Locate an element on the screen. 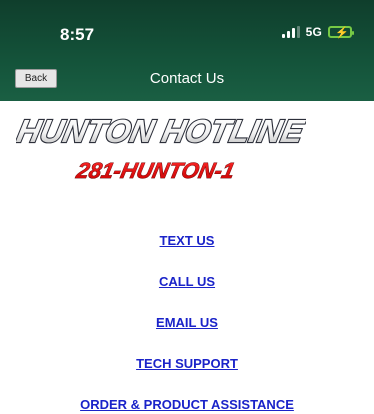 The width and height of the screenshot is (374, 414). nav-bar: Back Contact Us is located at coordinates (187, 78).